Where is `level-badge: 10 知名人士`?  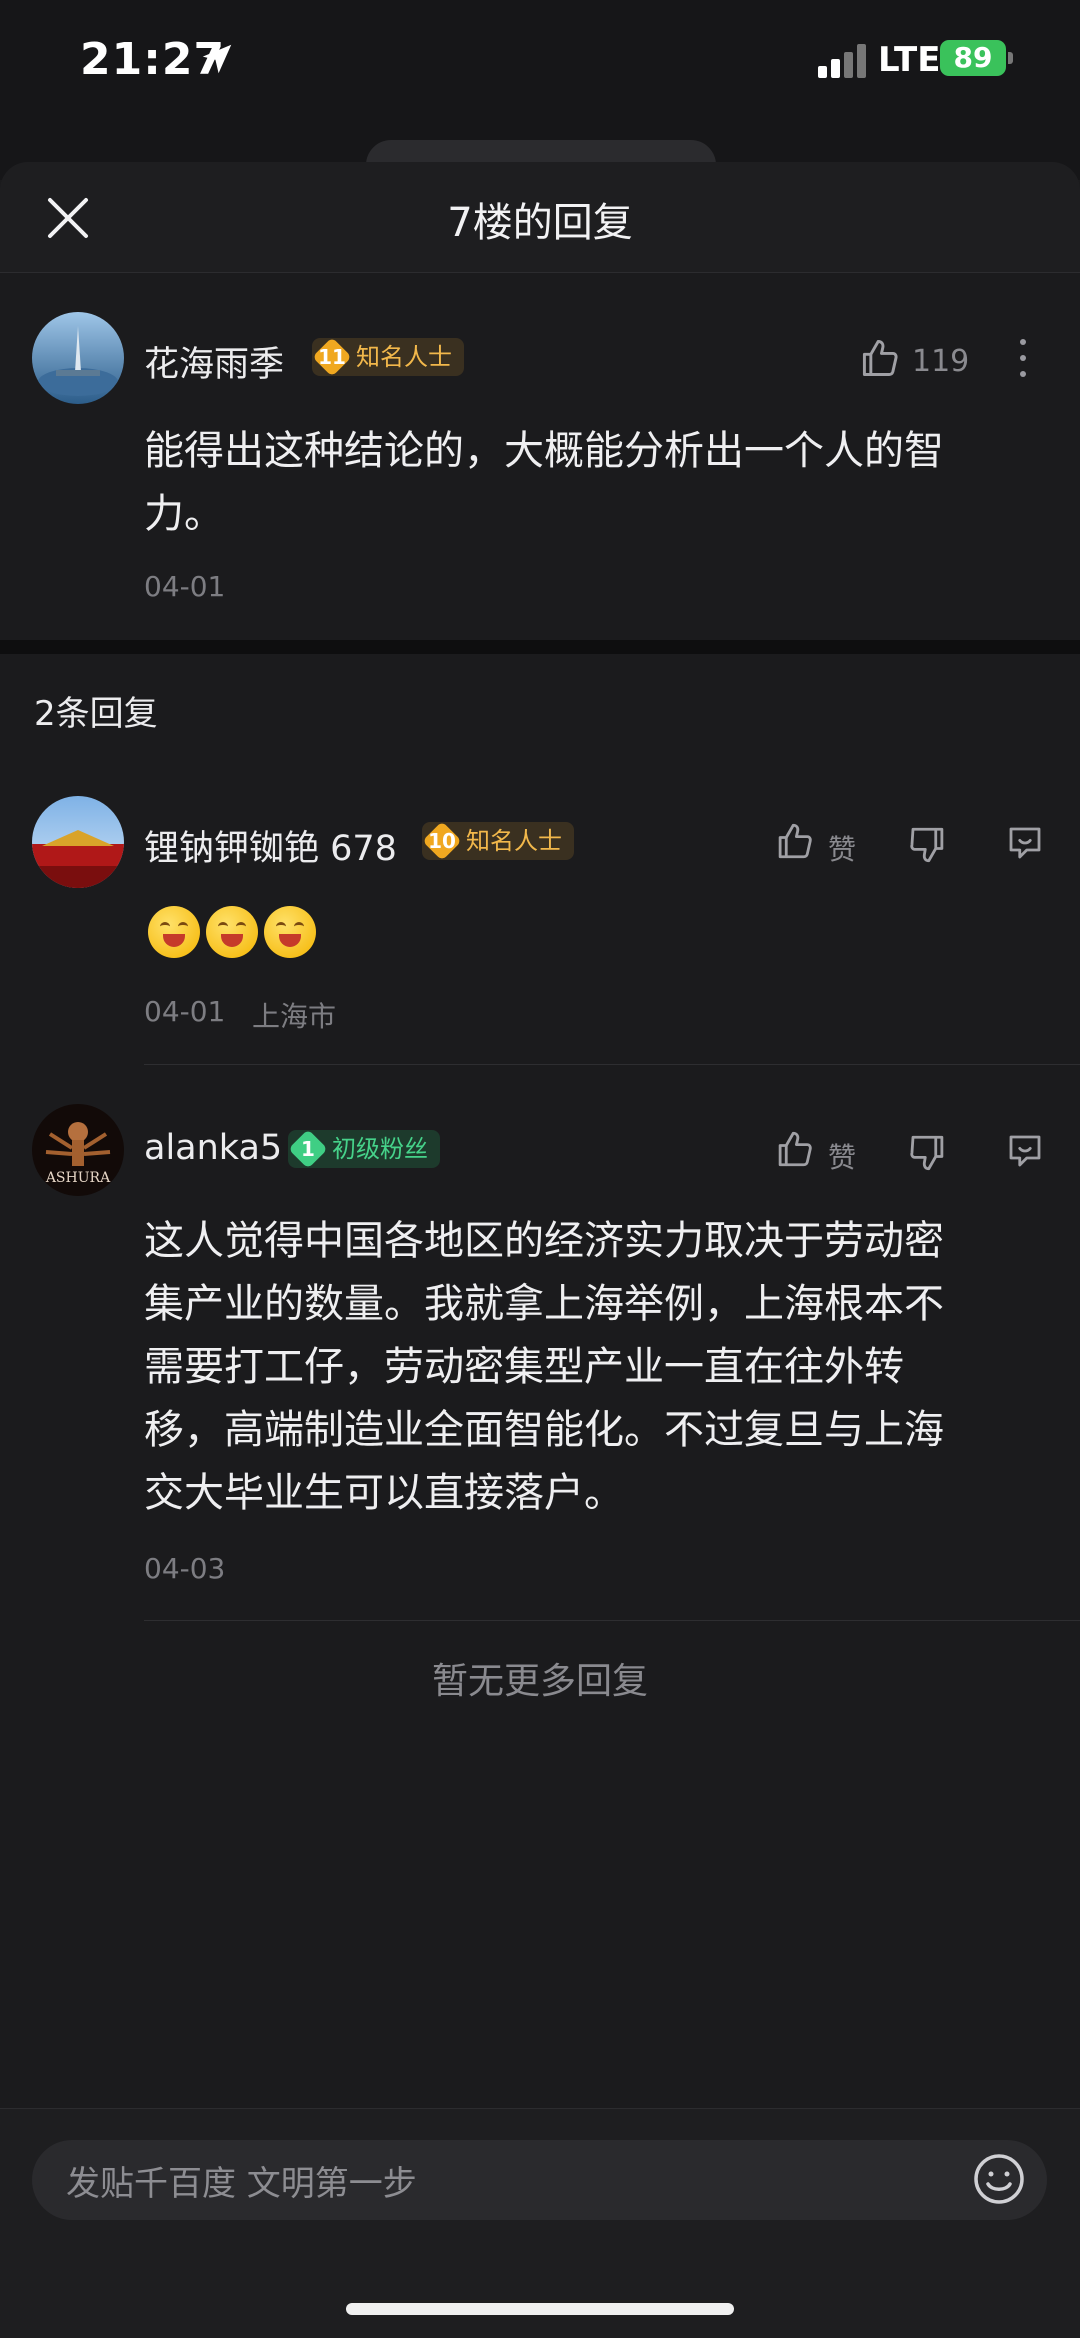 level-badge: 10 知名人士 is located at coordinates (498, 841).